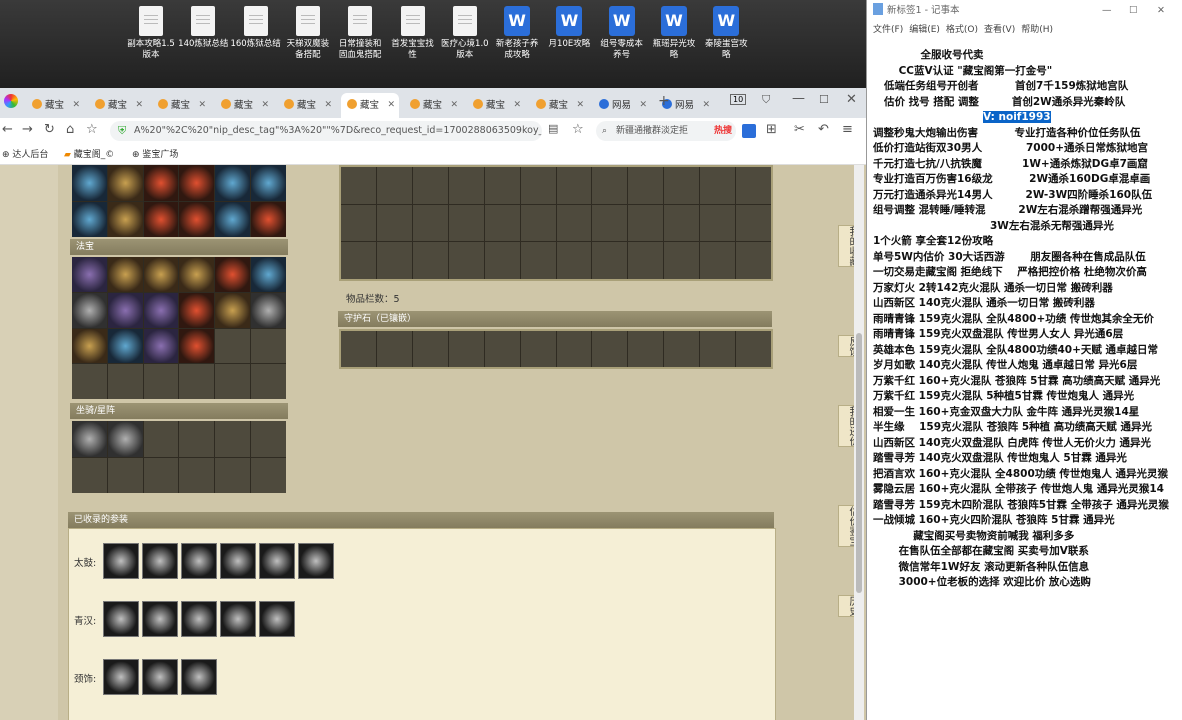 The width and height of the screenshot is (1182, 720). What do you see at coordinates (256, 28) in the screenshot?
I see `desktop-icon: 160炼狱总结` at bounding box center [256, 28].